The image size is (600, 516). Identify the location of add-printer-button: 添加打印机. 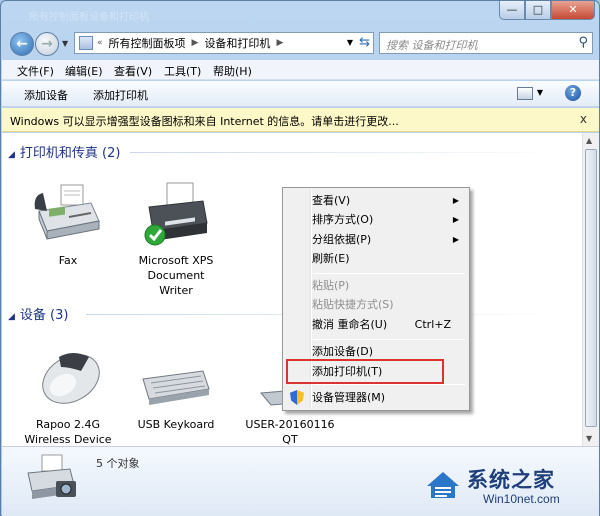
(120, 95).